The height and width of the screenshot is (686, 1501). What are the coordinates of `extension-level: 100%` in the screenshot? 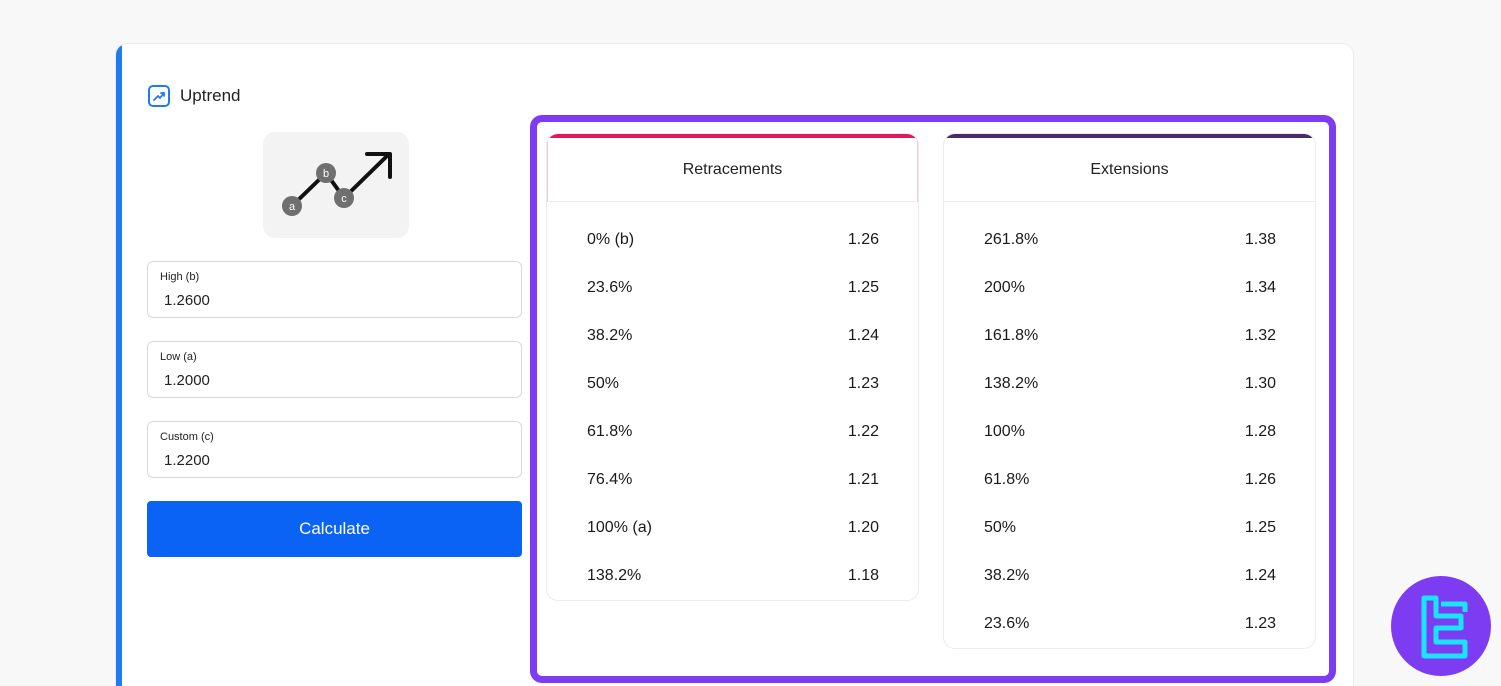 It's located at (1004, 431).